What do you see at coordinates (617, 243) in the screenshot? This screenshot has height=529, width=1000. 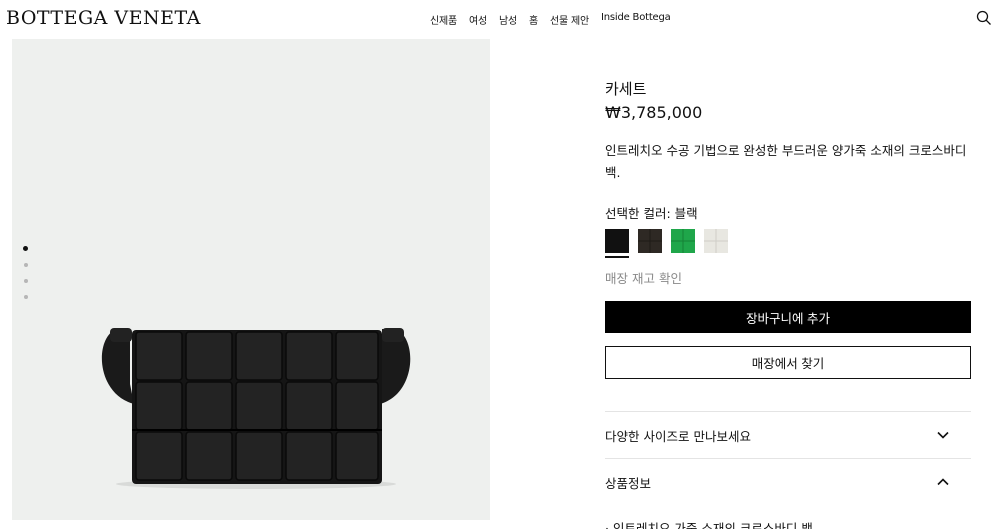 I see `swatch-black` at bounding box center [617, 243].